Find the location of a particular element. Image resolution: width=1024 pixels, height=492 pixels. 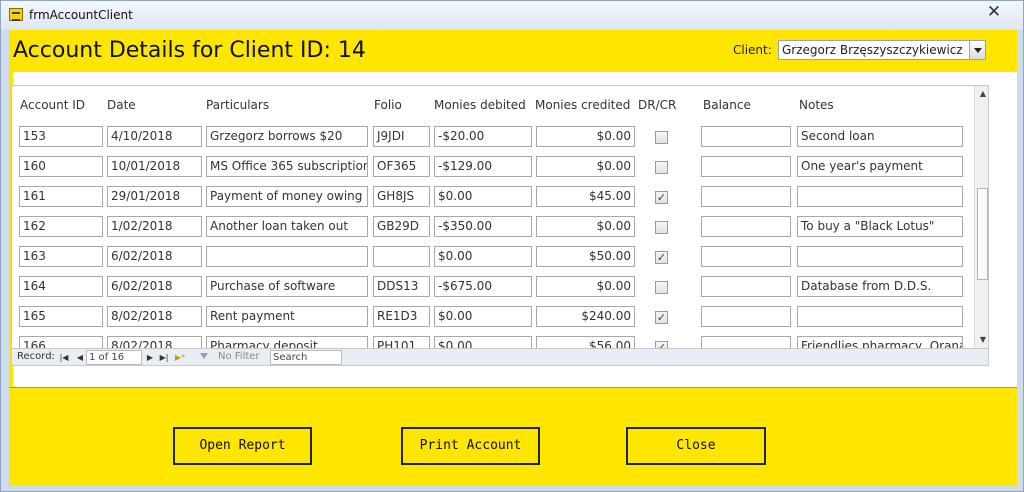

open-report-button: Open Report is located at coordinates (242, 446).